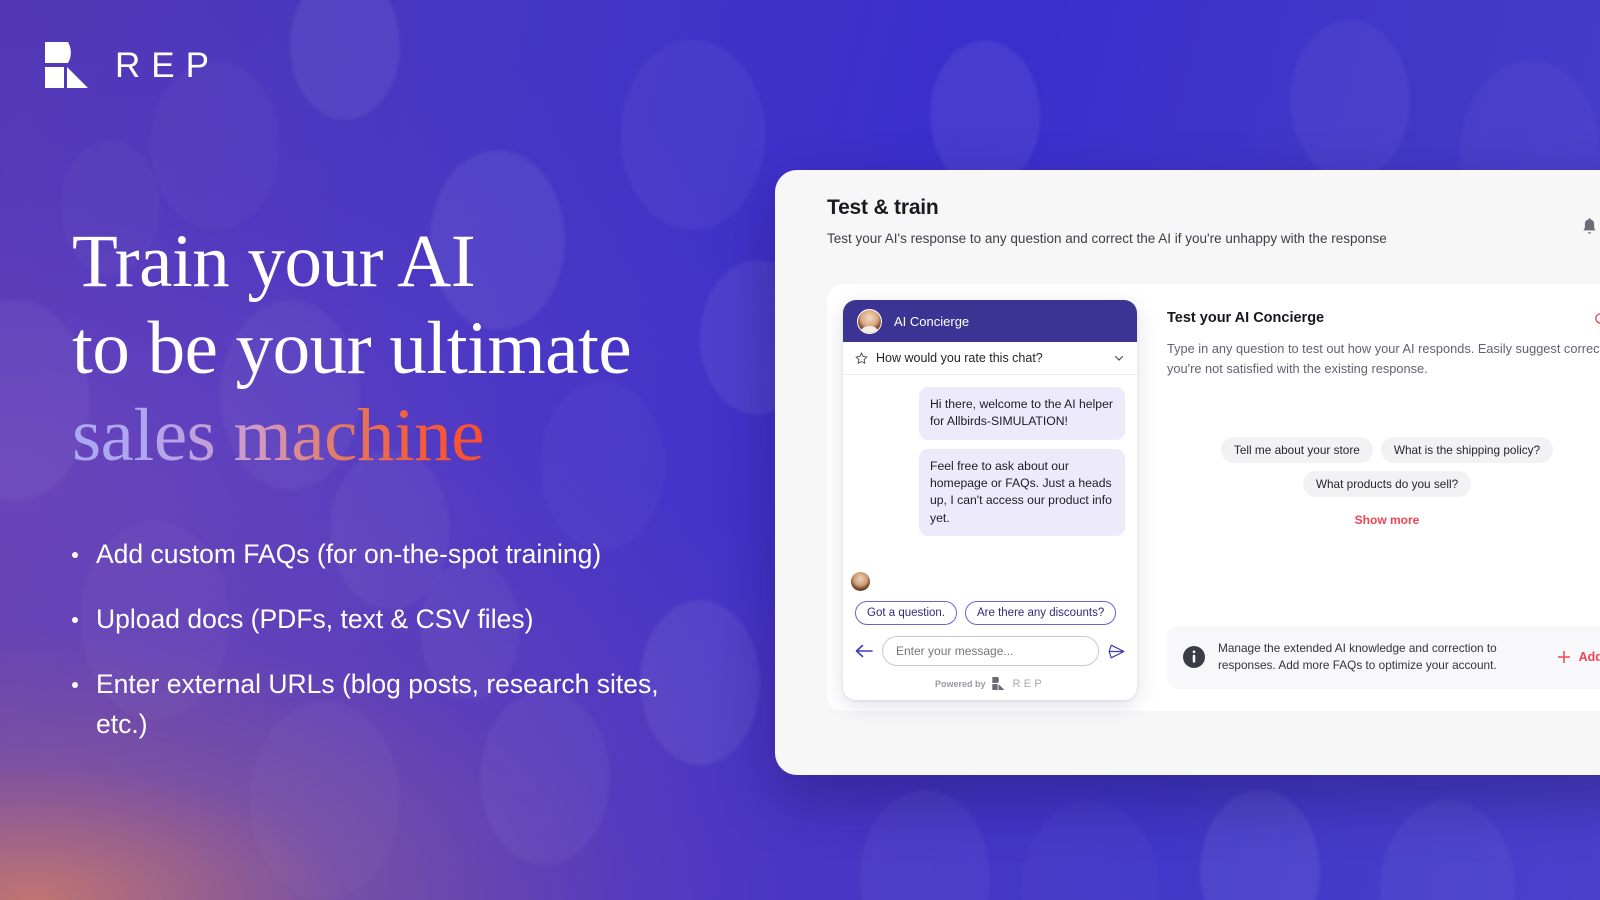 This screenshot has width=1600, height=900. What do you see at coordinates (1387, 483) in the screenshot?
I see `suggestion-chip: What products do you sell?` at bounding box center [1387, 483].